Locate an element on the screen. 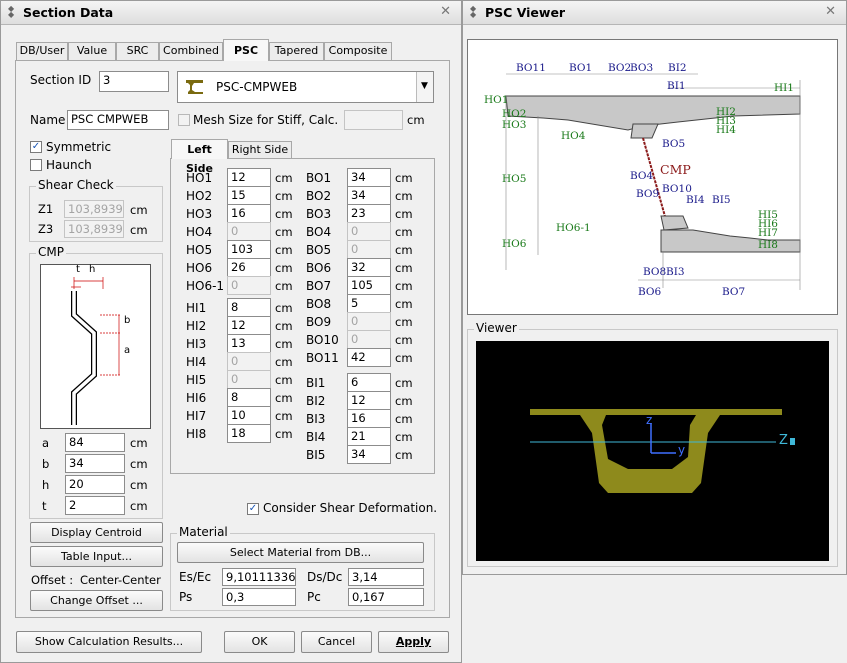 The height and width of the screenshot is (663, 847). z1-label: Z1 is located at coordinates (46, 209).